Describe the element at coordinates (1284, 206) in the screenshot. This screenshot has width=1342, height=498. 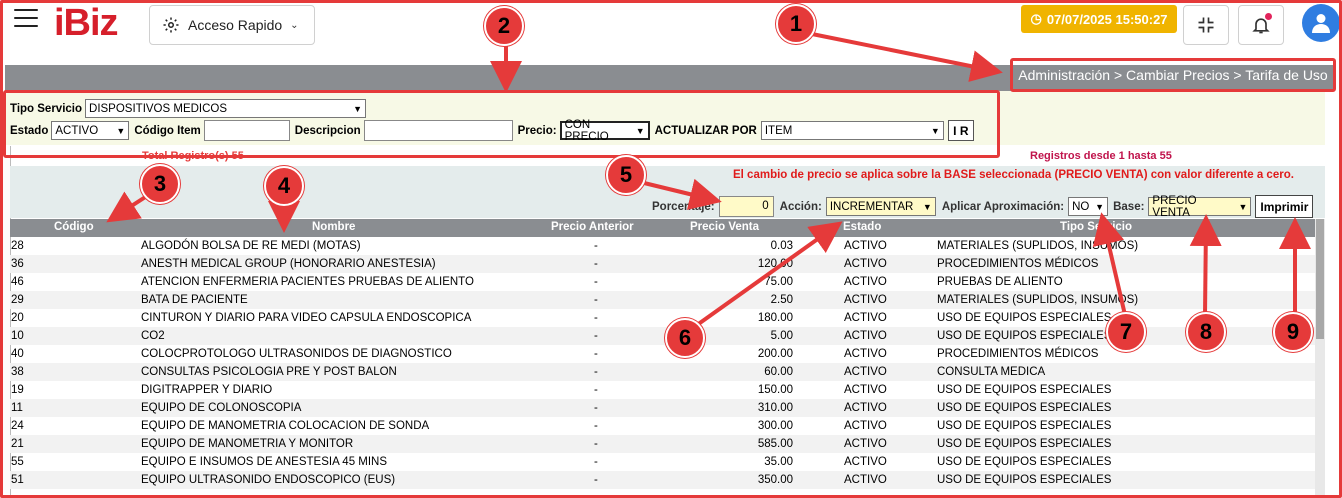
I see `print-button: Imprimir` at that location.